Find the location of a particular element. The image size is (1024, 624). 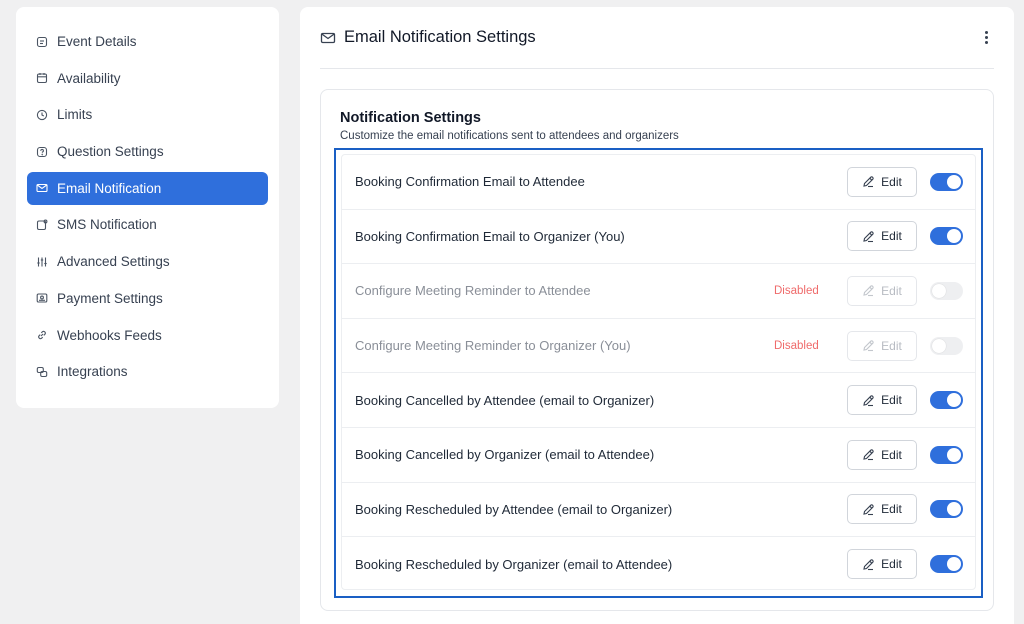

kebab-menu-icon is located at coordinates (986, 38).